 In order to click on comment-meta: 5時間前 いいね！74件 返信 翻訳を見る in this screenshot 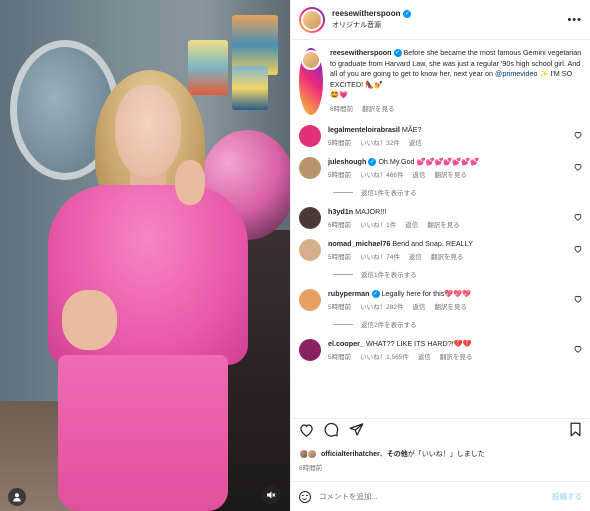, I will do `click(448, 258)`.